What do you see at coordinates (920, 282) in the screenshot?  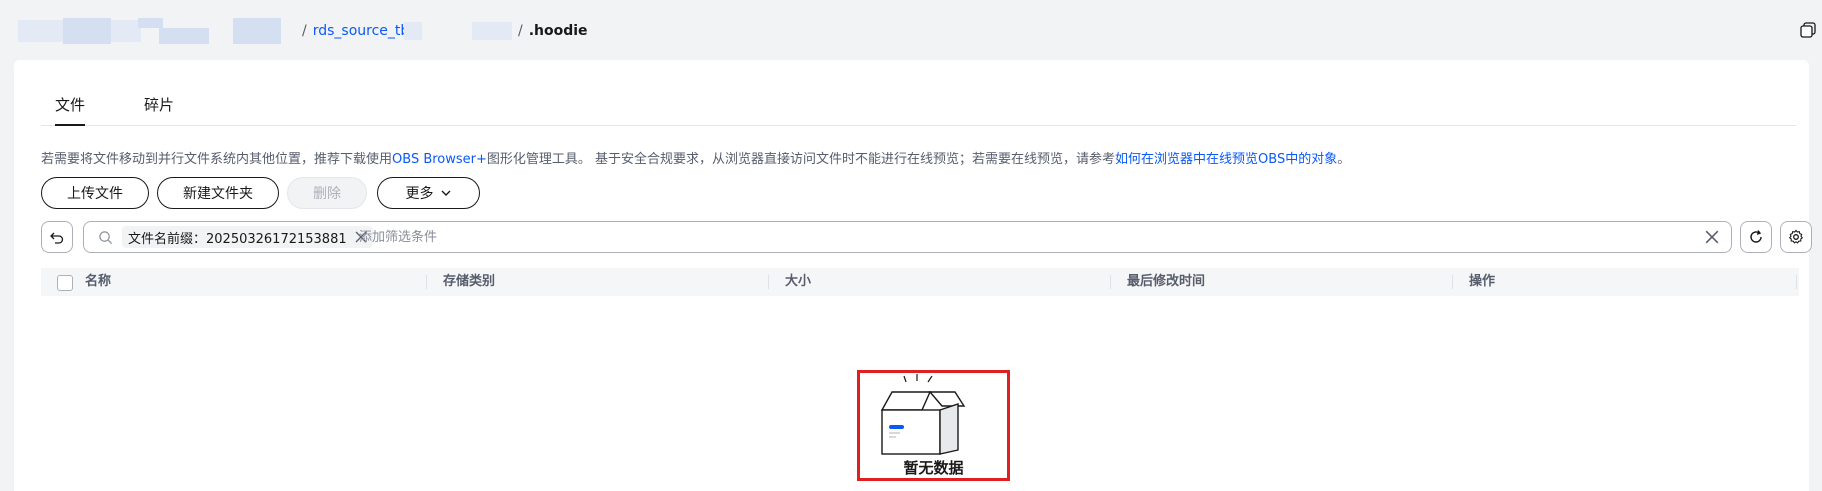 I see `table-header: 名称 存储类别 大小 最后修改时间 操作` at bounding box center [920, 282].